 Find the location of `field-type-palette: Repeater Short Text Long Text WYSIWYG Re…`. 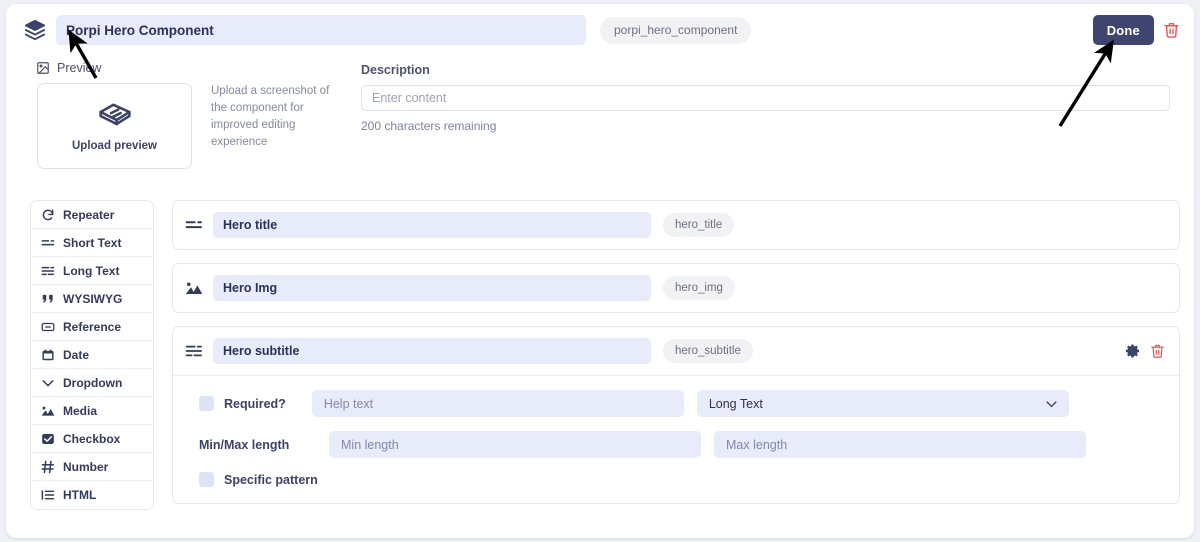

field-type-palette: Repeater Short Text Long Text WYSIWYG Re… is located at coordinates (92, 355).